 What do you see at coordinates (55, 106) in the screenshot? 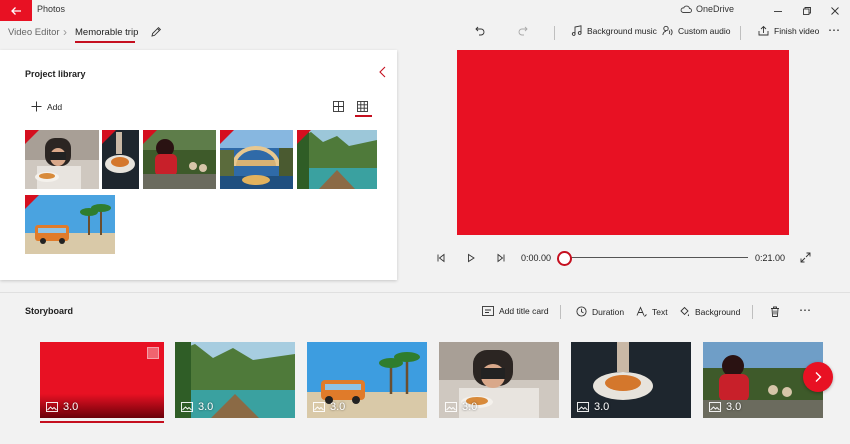
I see `add-media-label: Add` at bounding box center [55, 106].